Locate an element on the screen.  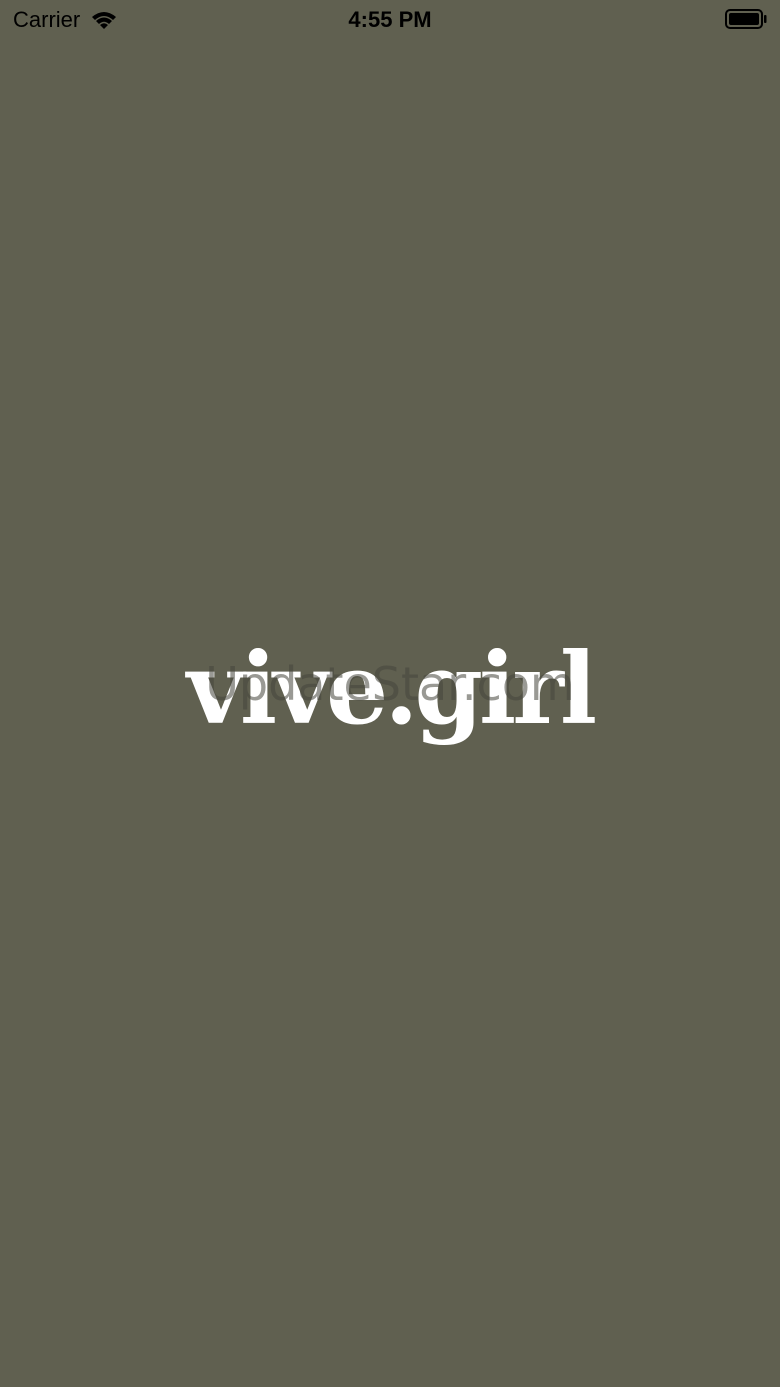
status-bar: Carrier 4:55 PM is located at coordinates (390, 20).